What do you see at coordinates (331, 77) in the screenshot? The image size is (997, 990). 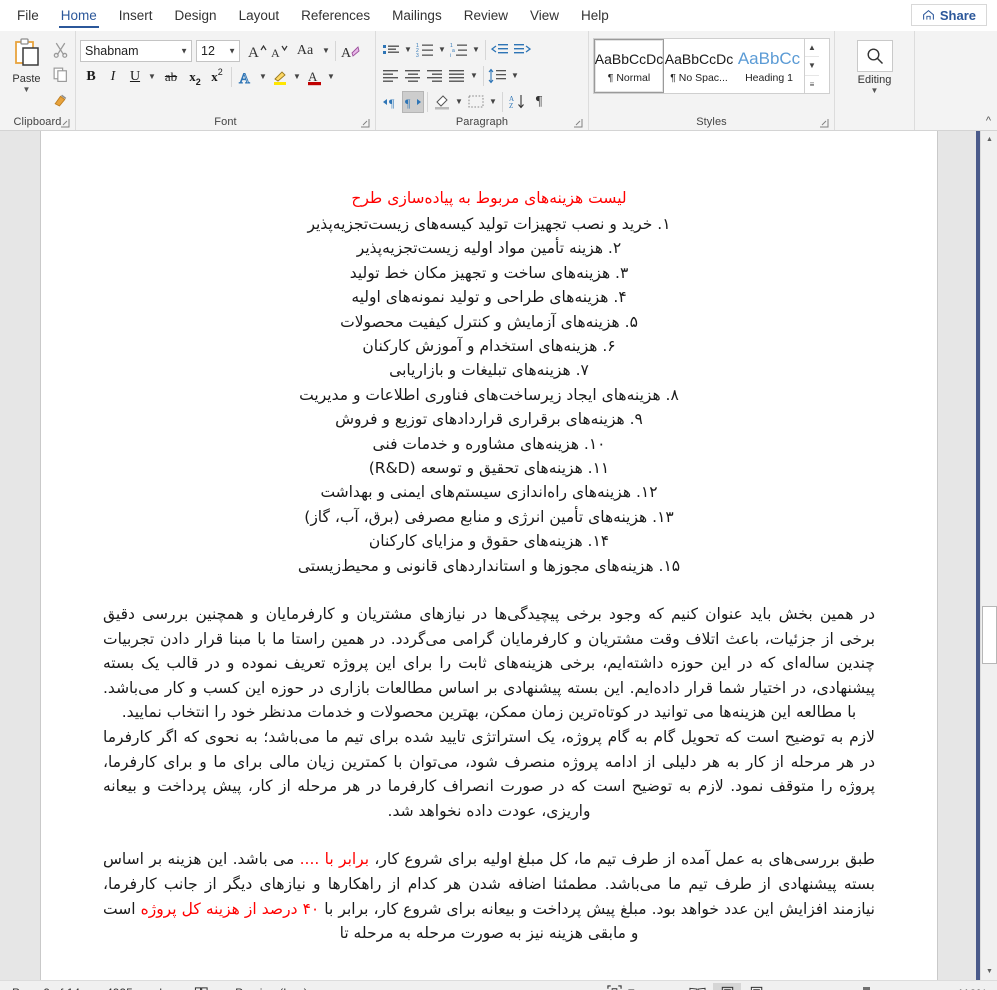 I see `font-color-chevron-down-icon: ▼` at bounding box center [331, 77].